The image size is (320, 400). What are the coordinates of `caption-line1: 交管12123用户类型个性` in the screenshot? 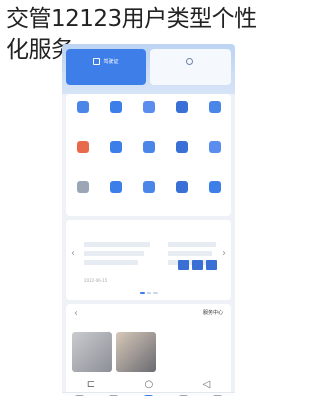 It's located at (131, 19).